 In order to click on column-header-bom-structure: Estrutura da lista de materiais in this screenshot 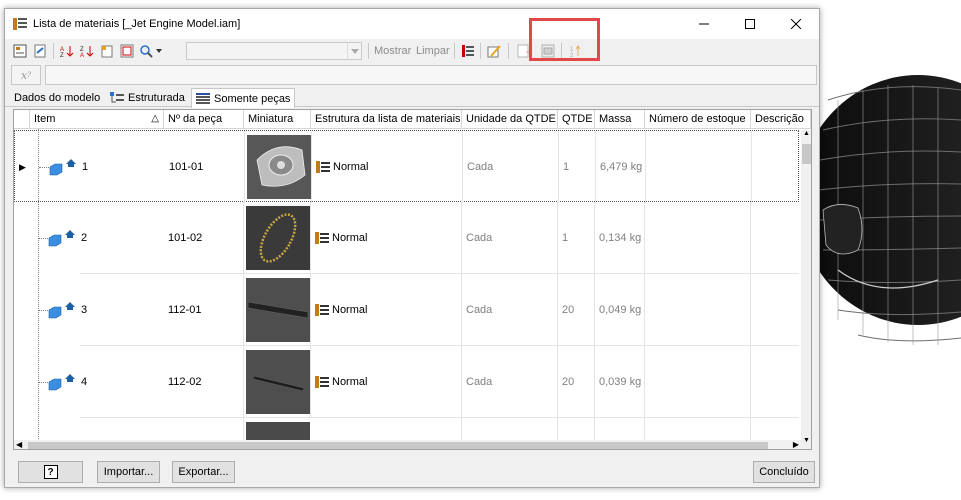, I will do `click(386, 119)`.